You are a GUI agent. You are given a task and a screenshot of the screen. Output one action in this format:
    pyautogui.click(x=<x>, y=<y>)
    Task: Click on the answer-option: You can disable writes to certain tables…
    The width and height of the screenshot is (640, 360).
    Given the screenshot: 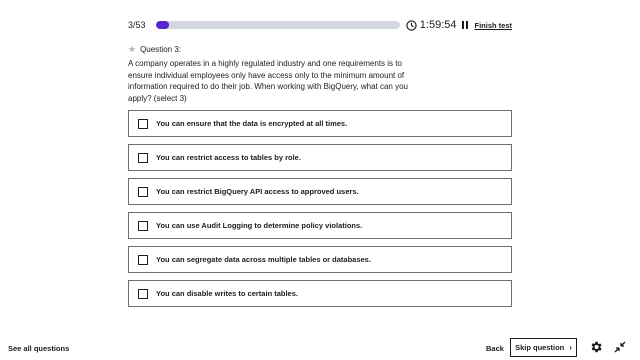 What is the action you would take?
    pyautogui.click(x=320, y=293)
    